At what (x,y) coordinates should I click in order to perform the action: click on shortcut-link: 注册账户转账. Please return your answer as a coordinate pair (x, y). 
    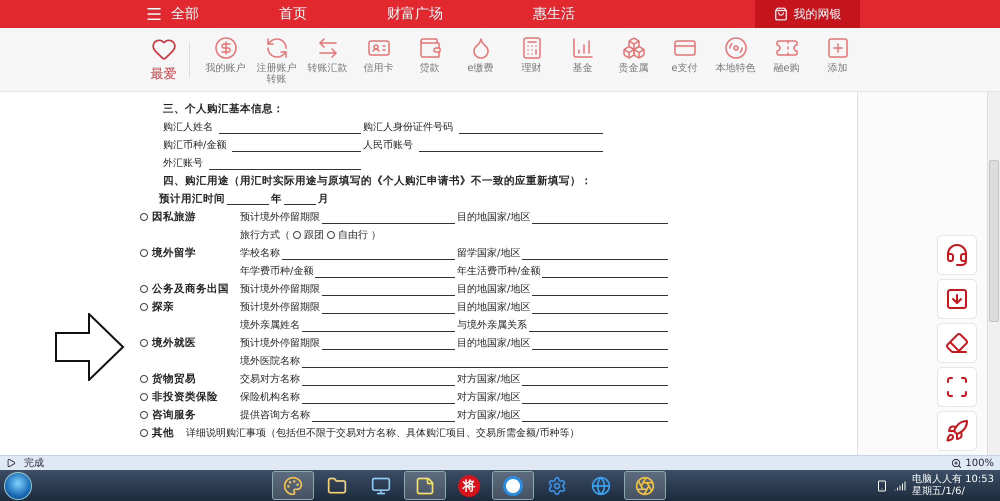
    Looking at the image, I should click on (276, 56).